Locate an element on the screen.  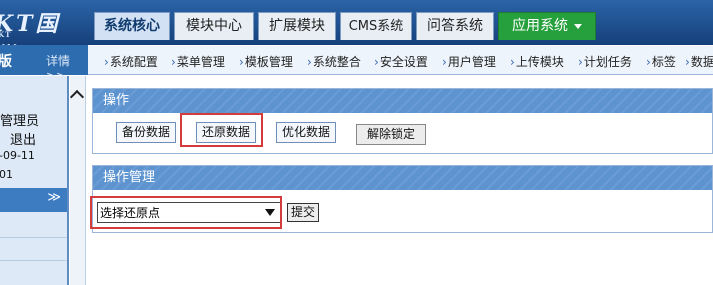
subnav-item-tags: ›标签 is located at coordinates (661, 61).